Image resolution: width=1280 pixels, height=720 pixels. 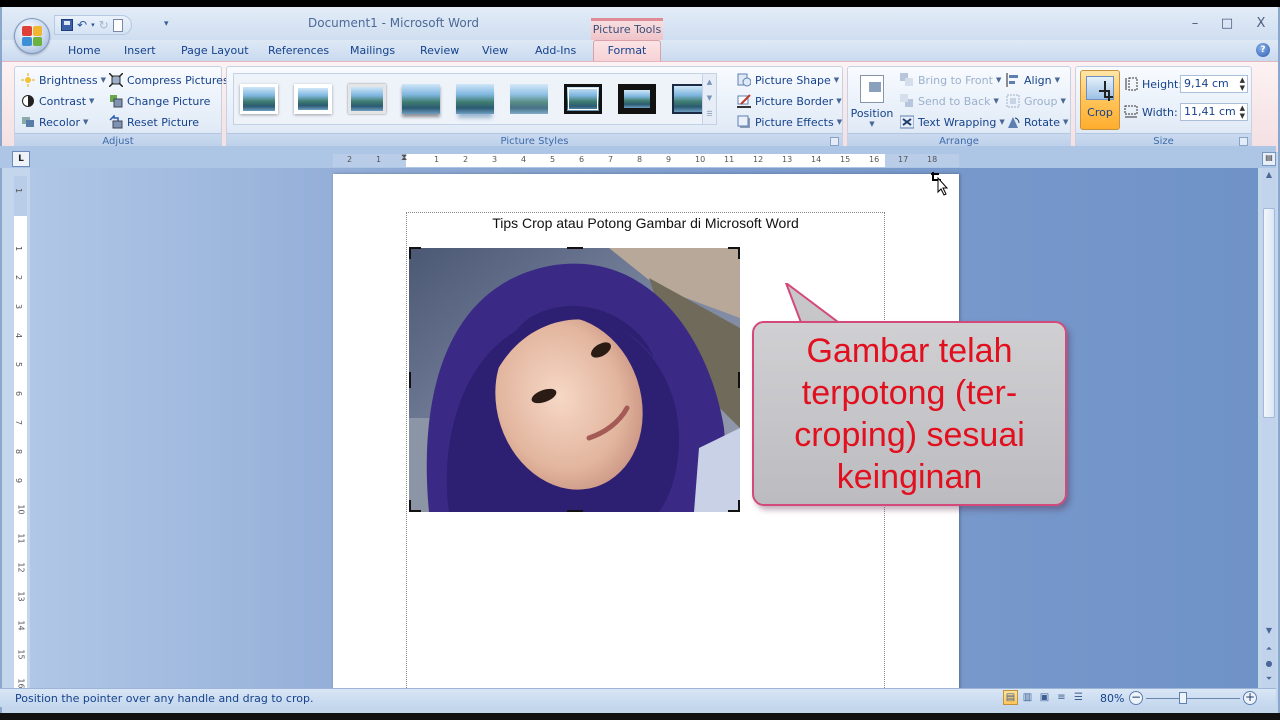 I want to click on crop-handle-top-right, so click(x=734, y=253).